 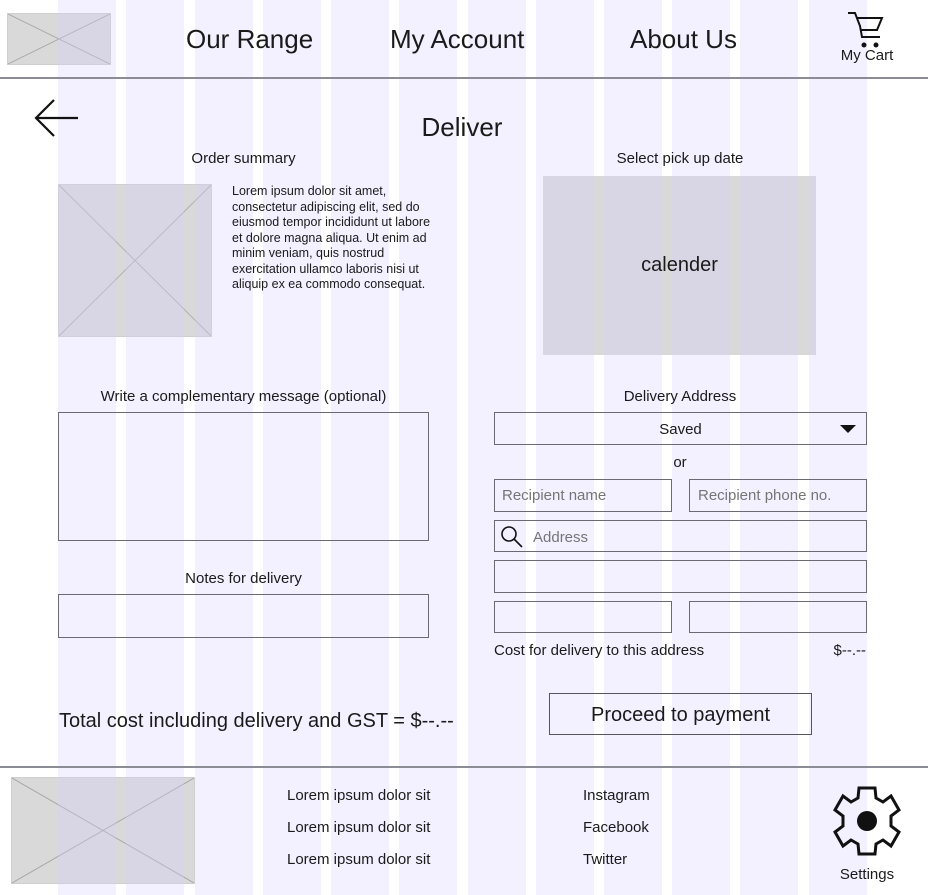 I want to click on caret-down-icon, so click(x=848, y=429).